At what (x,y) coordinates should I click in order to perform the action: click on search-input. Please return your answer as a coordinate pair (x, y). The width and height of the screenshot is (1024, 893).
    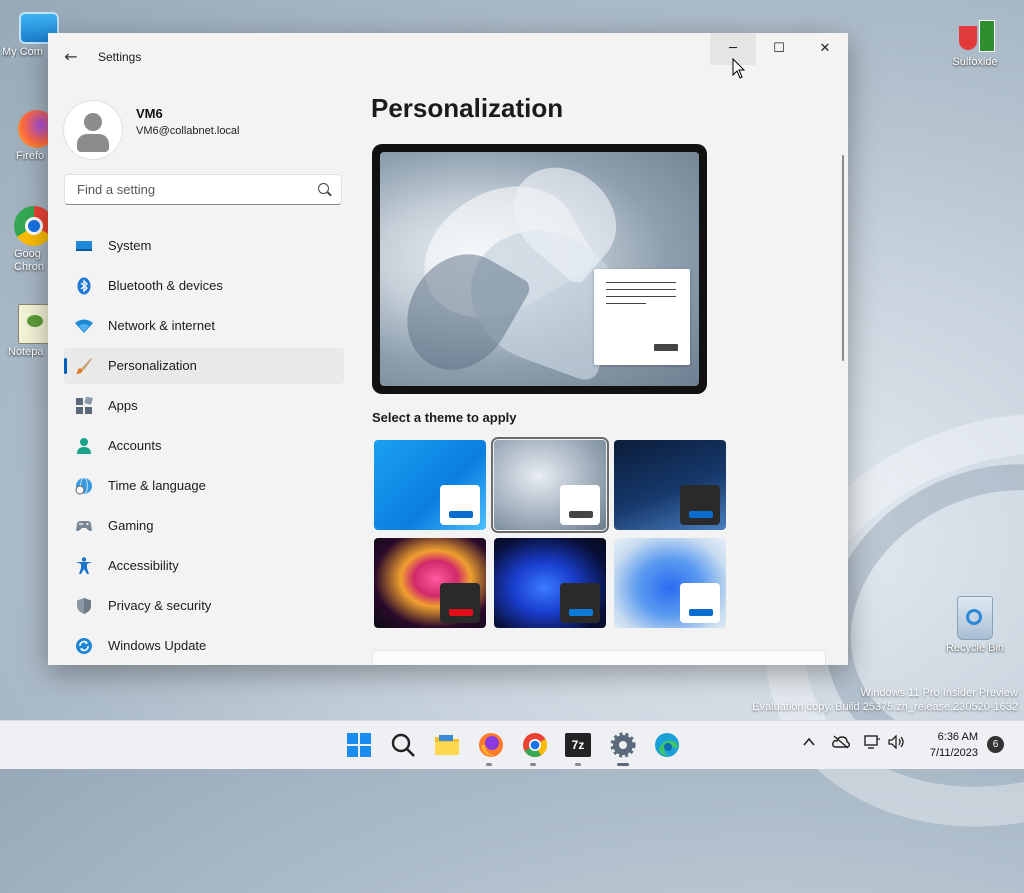
    Looking at the image, I should click on (192, 189).